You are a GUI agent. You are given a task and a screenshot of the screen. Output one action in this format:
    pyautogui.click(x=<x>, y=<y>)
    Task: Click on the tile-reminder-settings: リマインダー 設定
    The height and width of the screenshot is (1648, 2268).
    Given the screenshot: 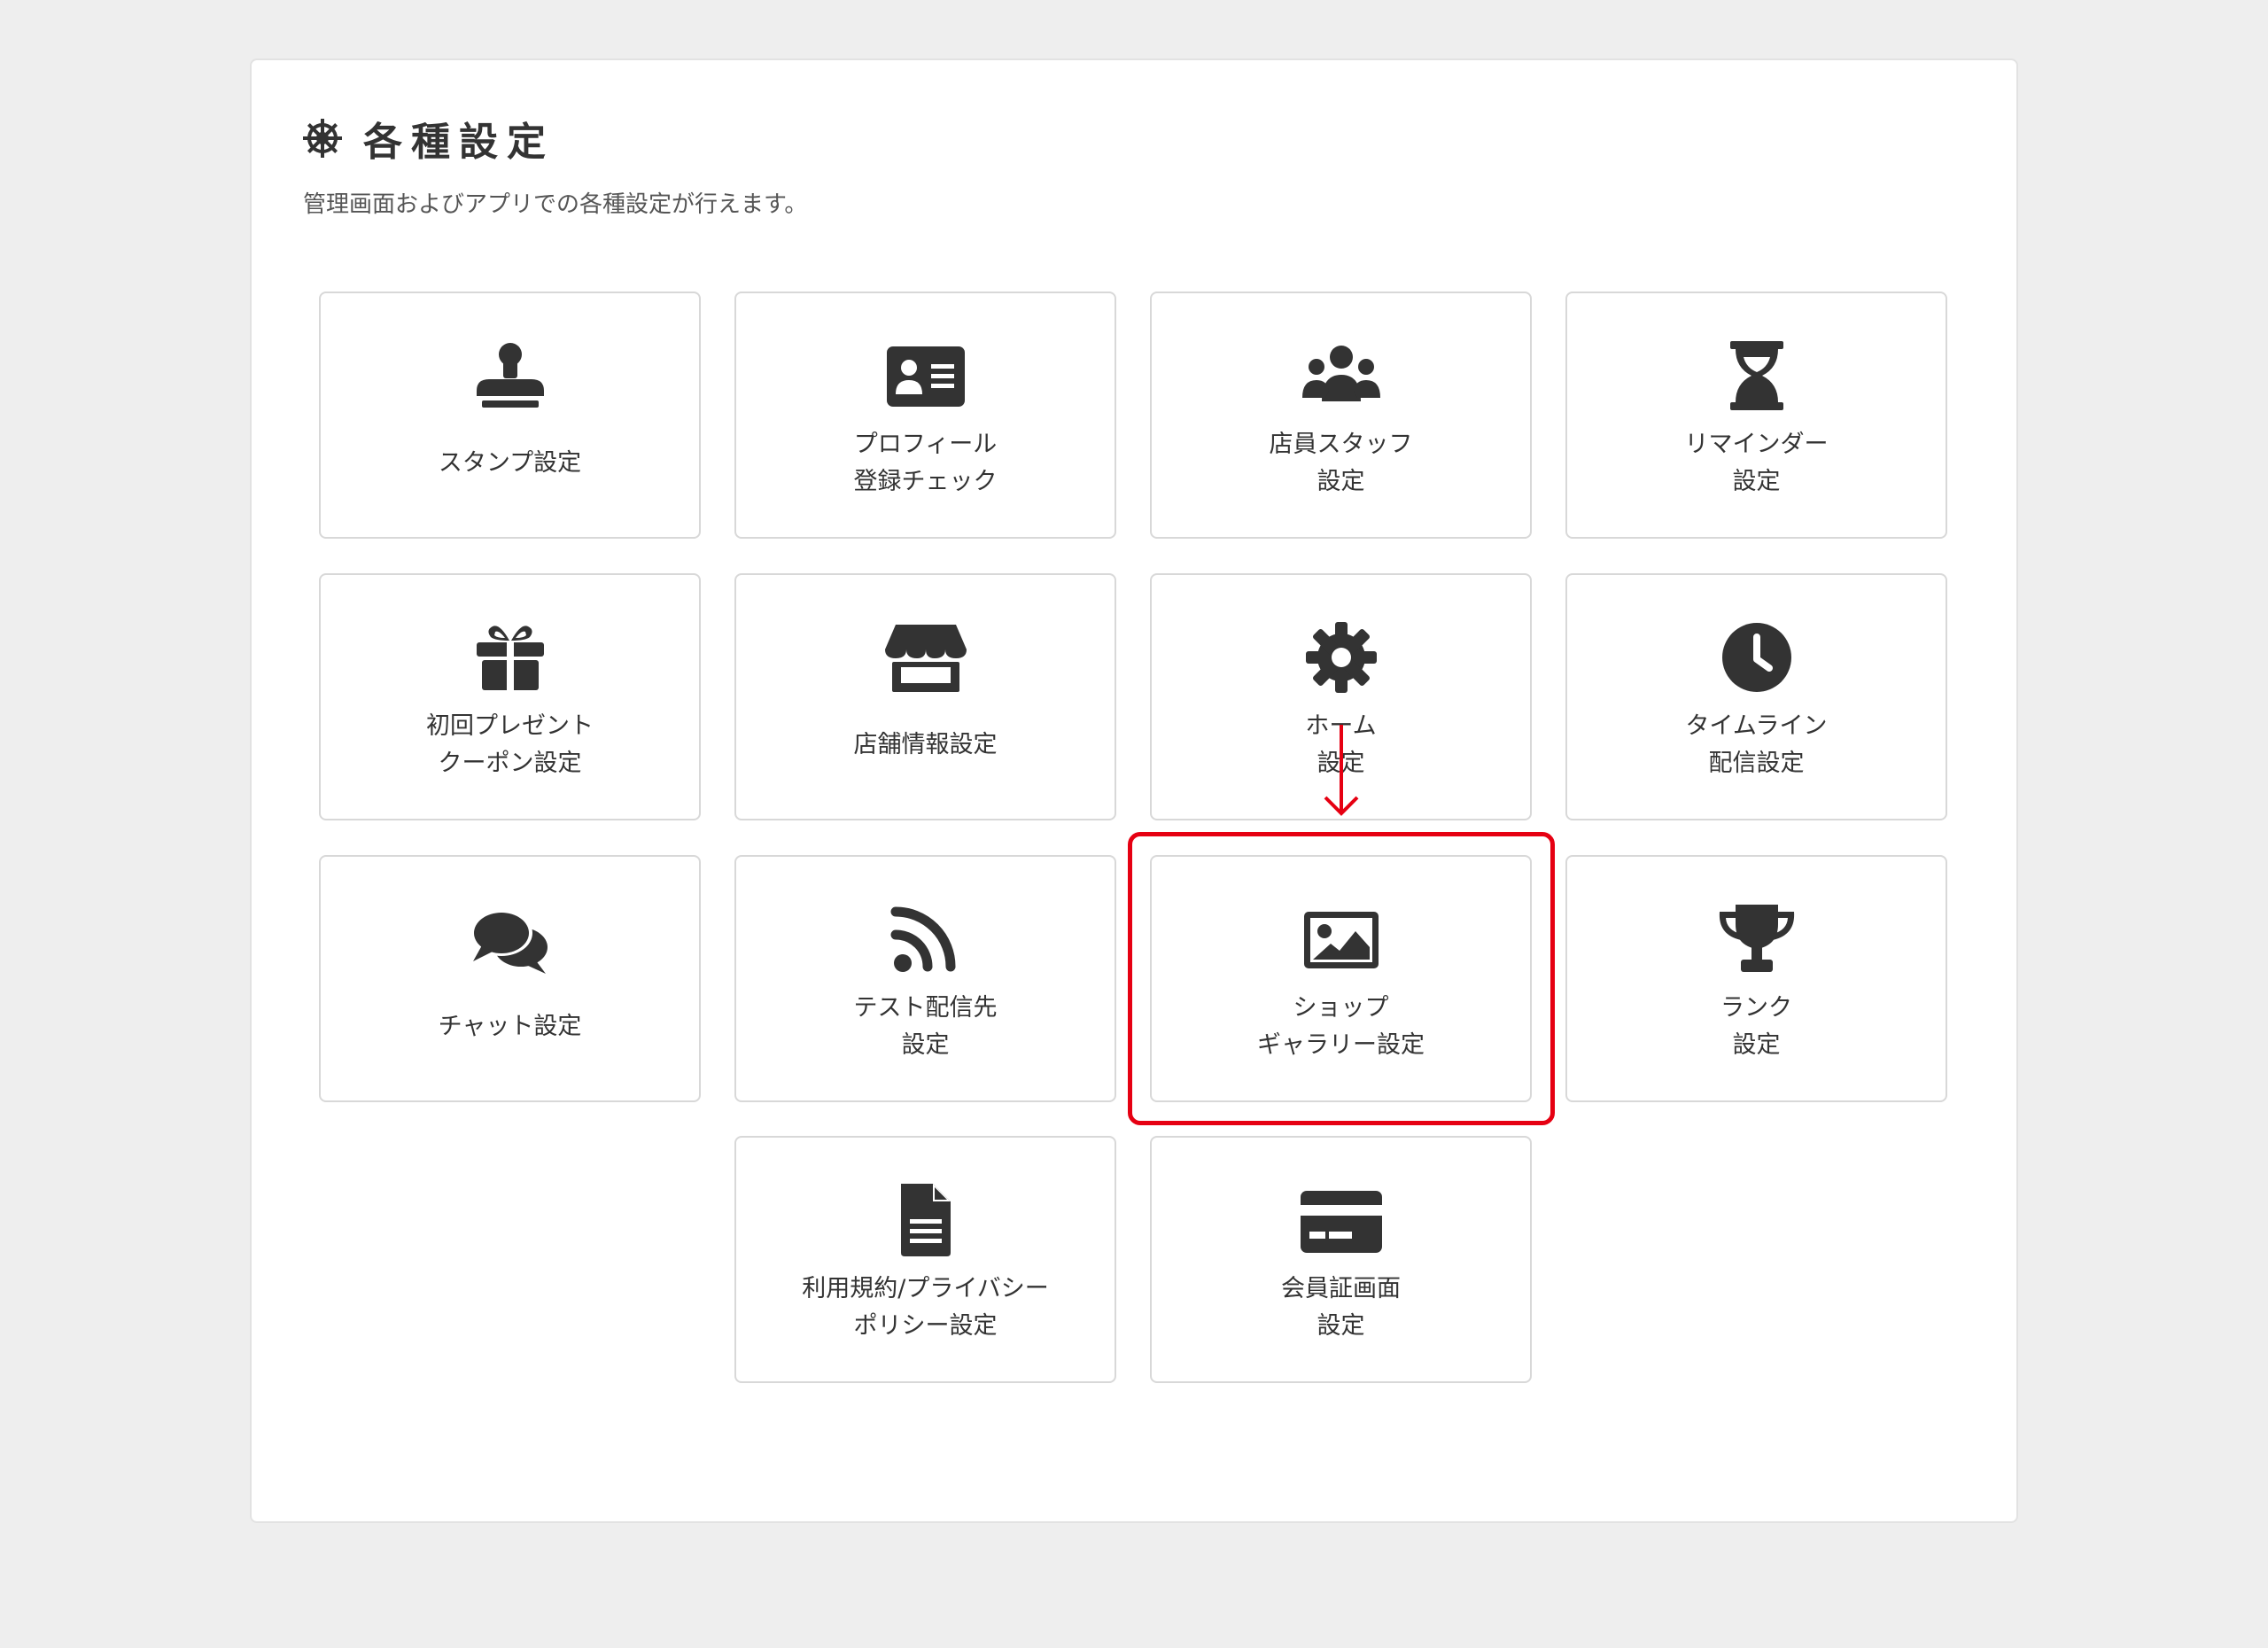 What is the action you would take?
    pyautogui.click(x=1756, y=415)
    